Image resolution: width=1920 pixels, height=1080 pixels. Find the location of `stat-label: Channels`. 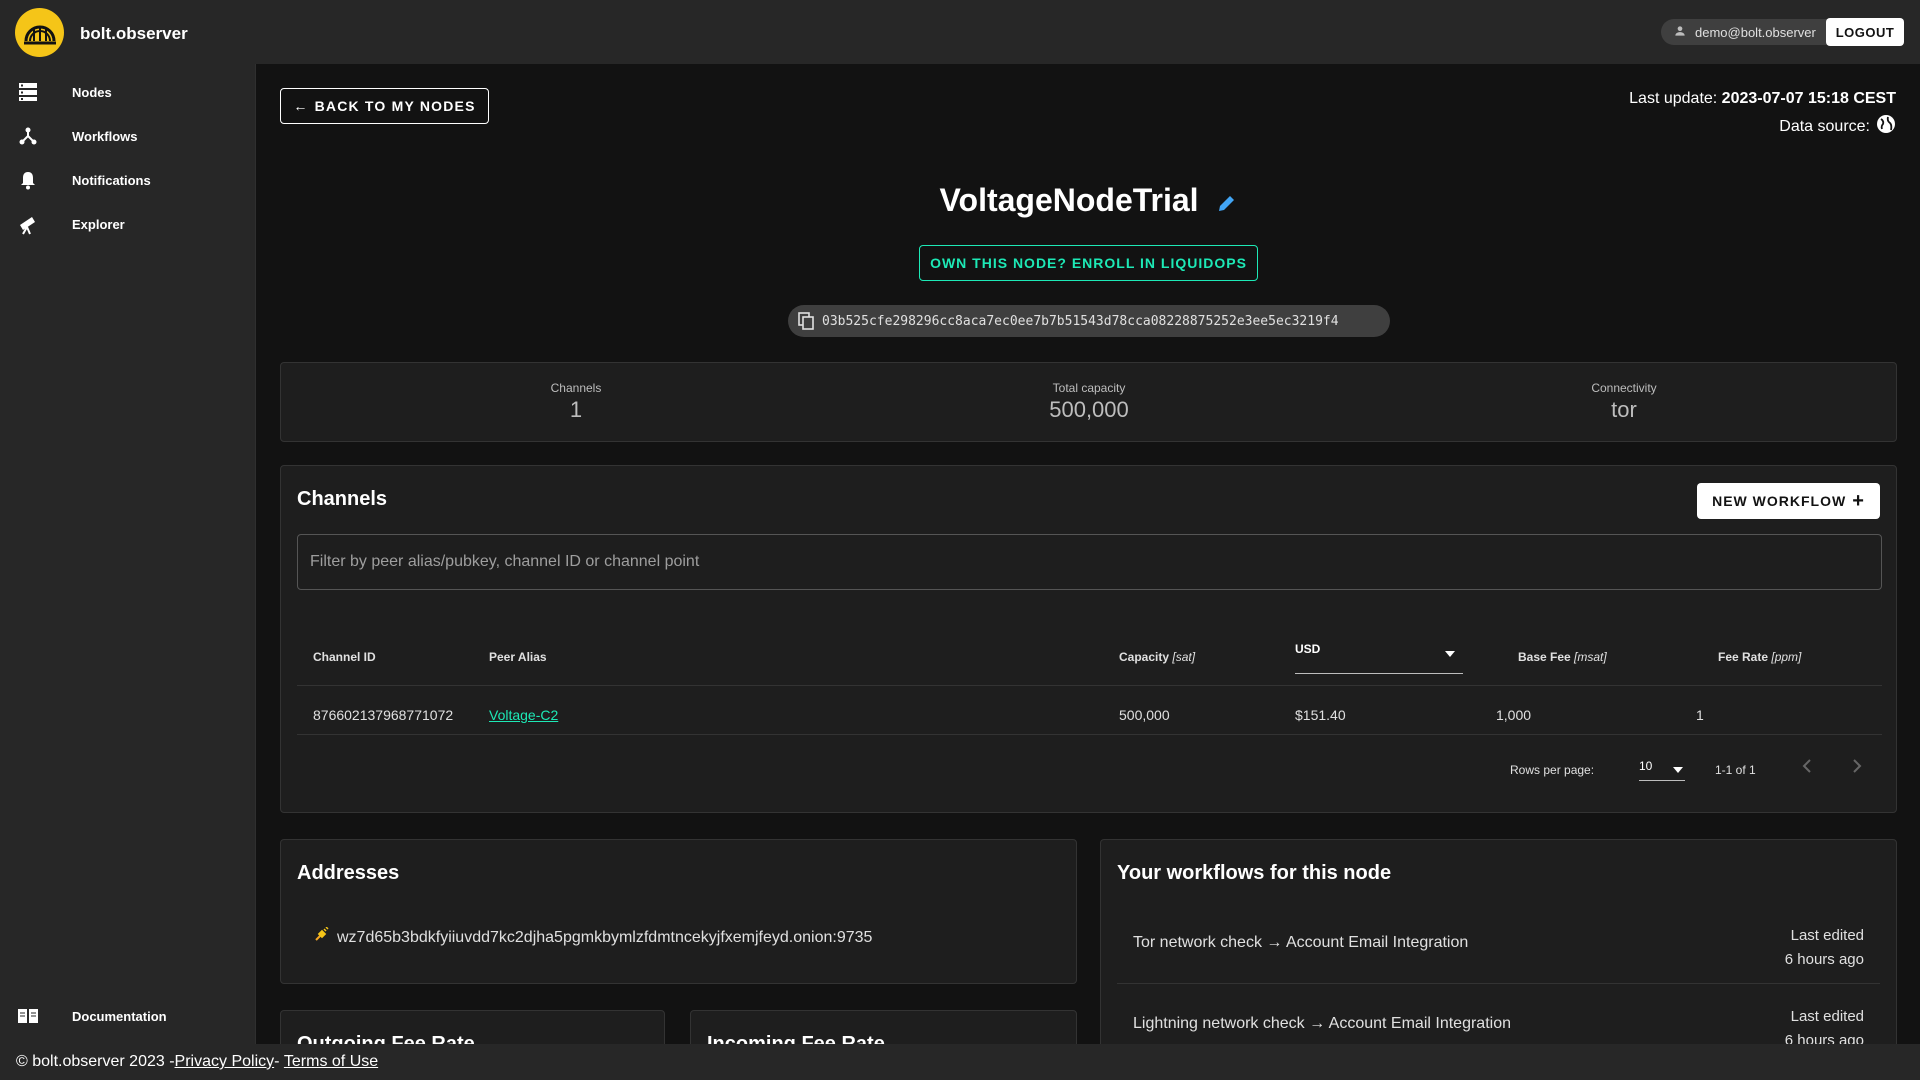

stat-label: Channels is located at coordinates (576, 388).